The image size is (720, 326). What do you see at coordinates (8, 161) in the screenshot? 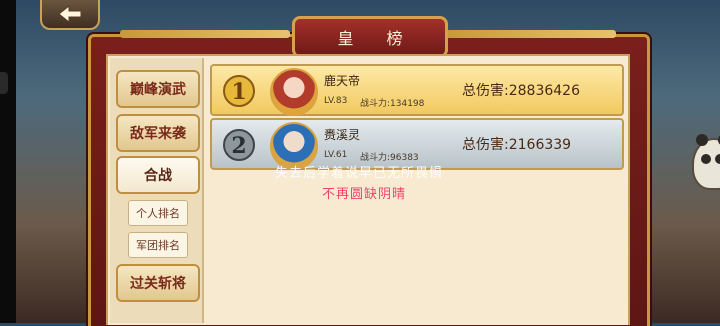
I see `device-edge` at bounding box center [8, 161].